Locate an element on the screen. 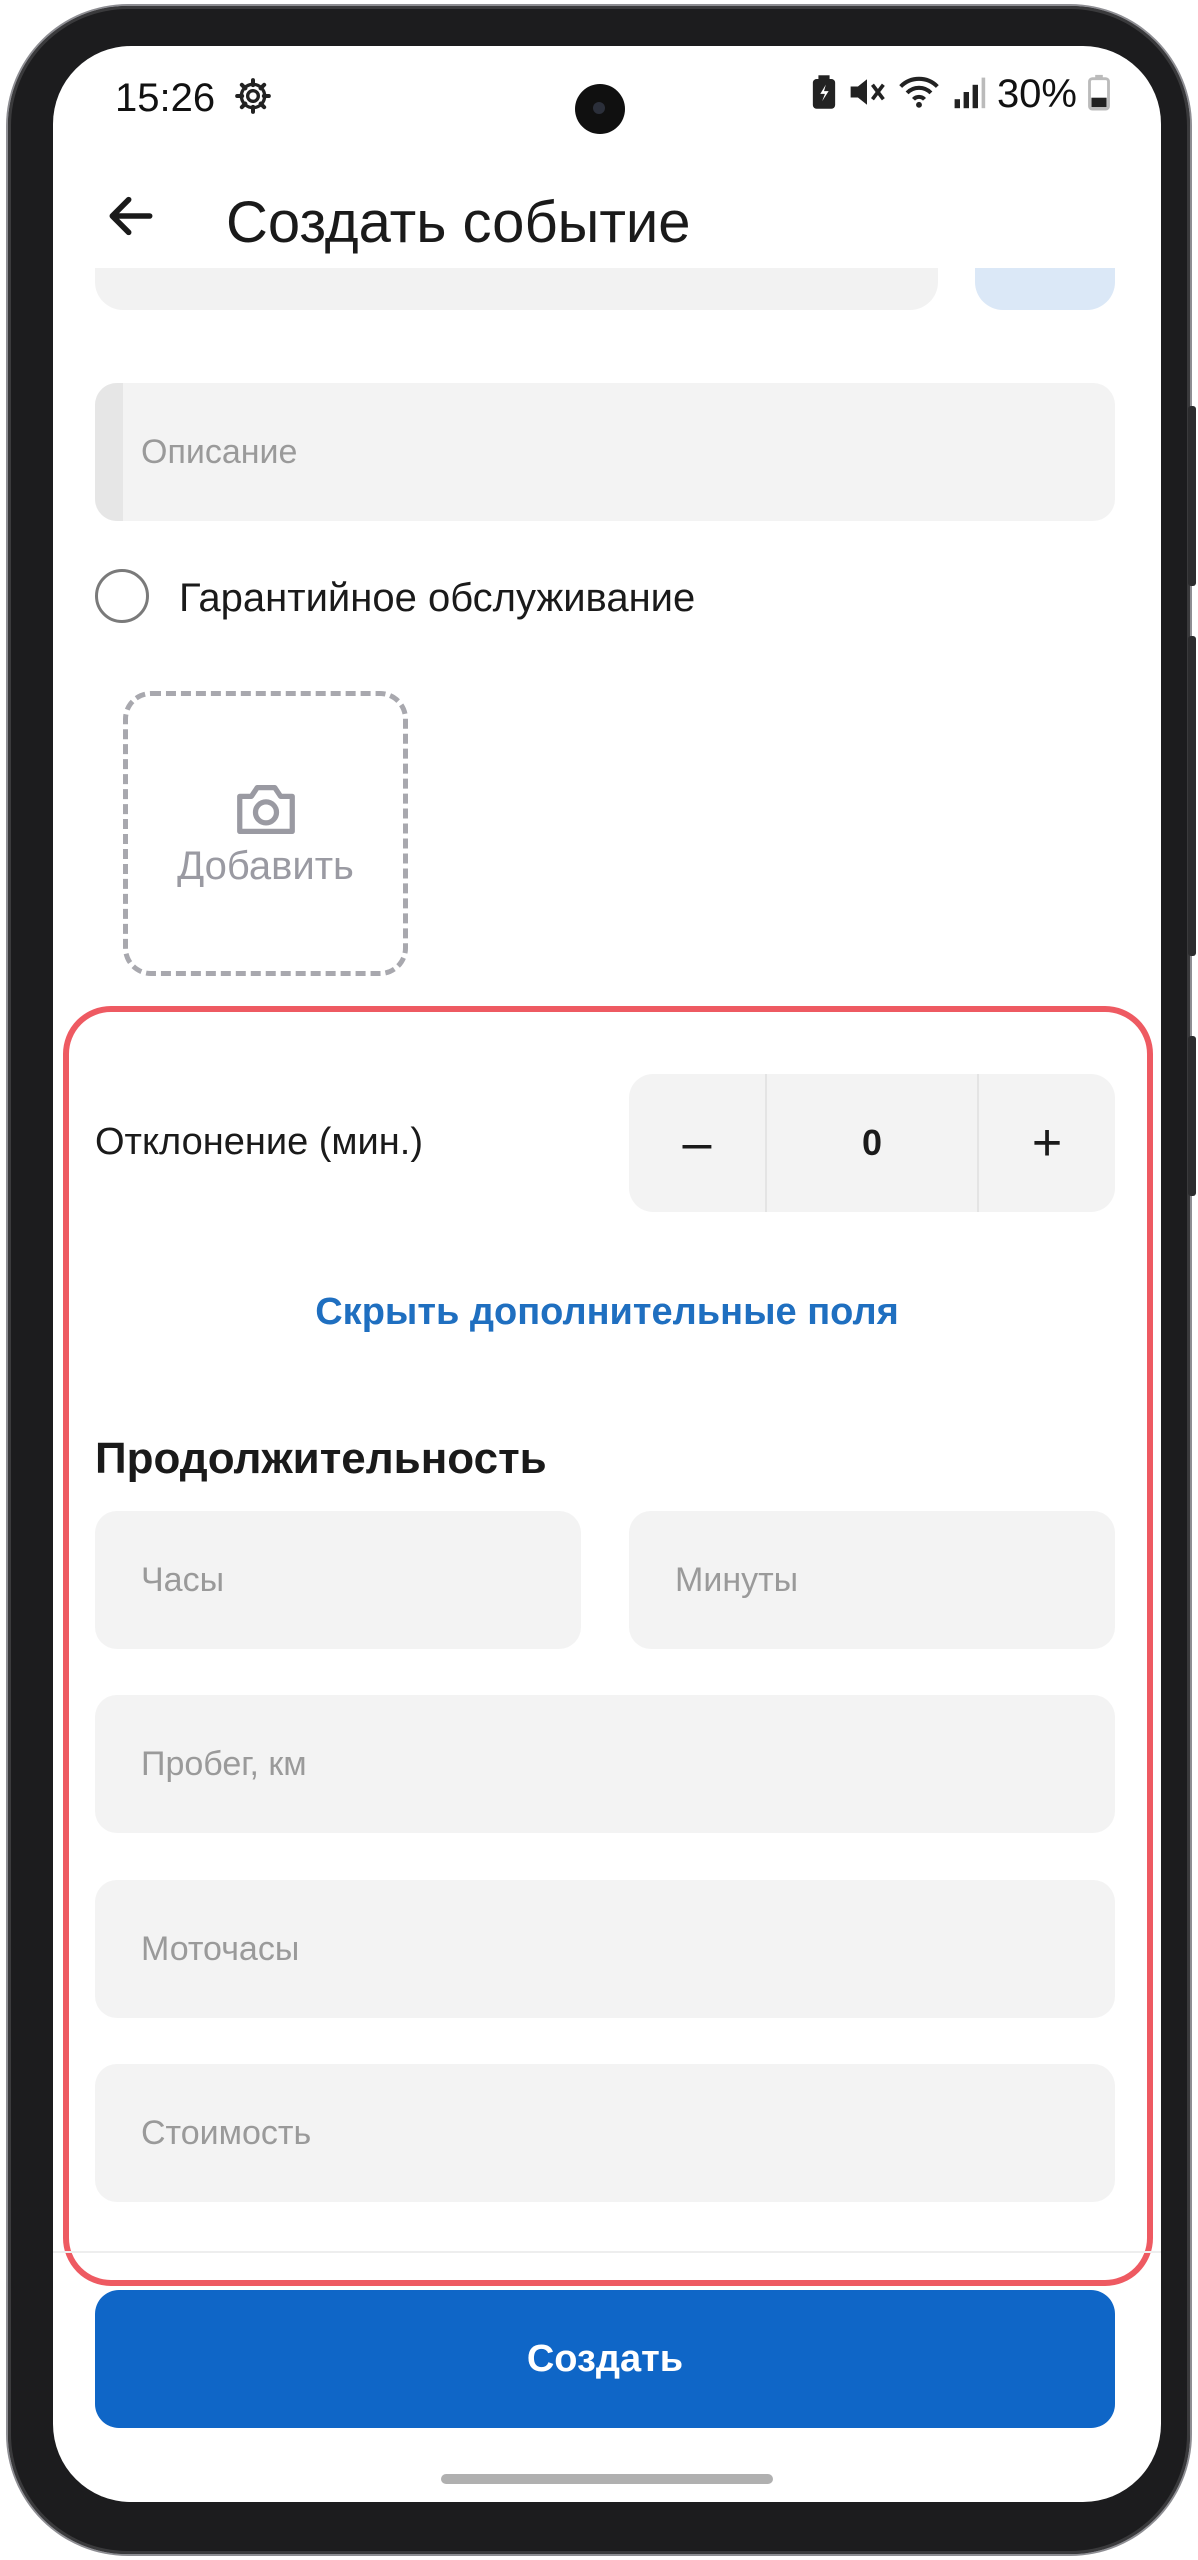 Image resolution: width=1198 pixels, height=2560 pixels. deviation-value: 0 is located at coordinates (872, 1143).